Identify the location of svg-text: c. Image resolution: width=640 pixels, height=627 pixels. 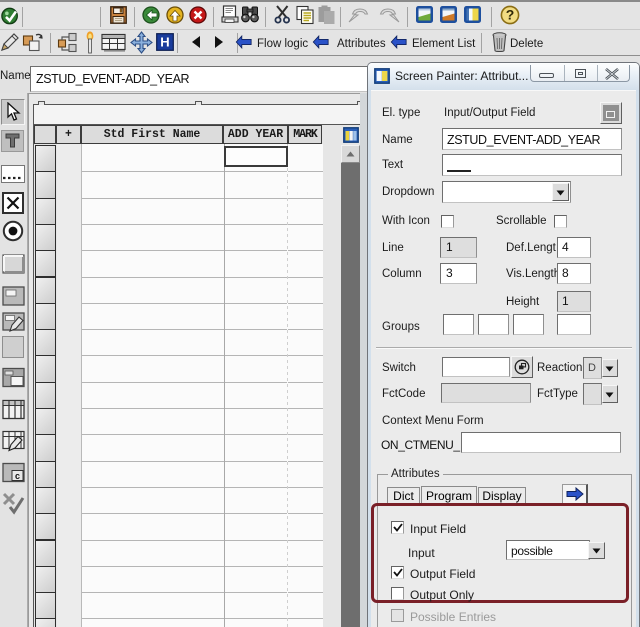
(17, 476).